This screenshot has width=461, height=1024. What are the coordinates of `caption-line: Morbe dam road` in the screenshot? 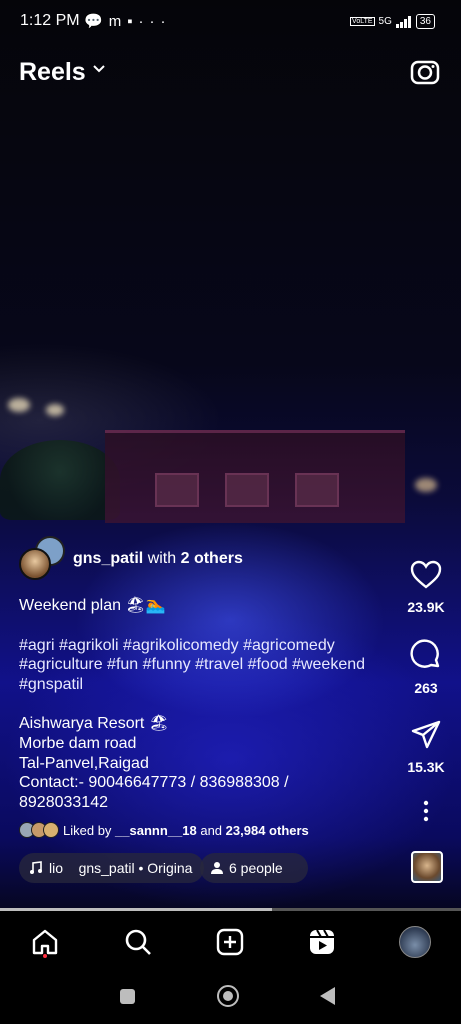 It's located at (78, 743).